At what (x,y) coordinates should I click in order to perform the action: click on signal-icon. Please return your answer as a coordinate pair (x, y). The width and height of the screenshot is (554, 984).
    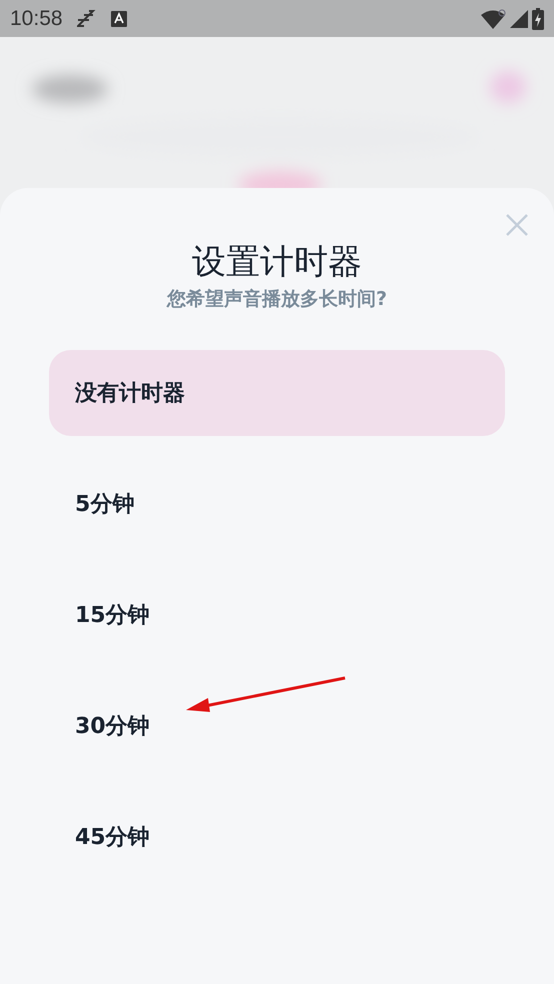
    Looking at the image, I should click on (519, 19).